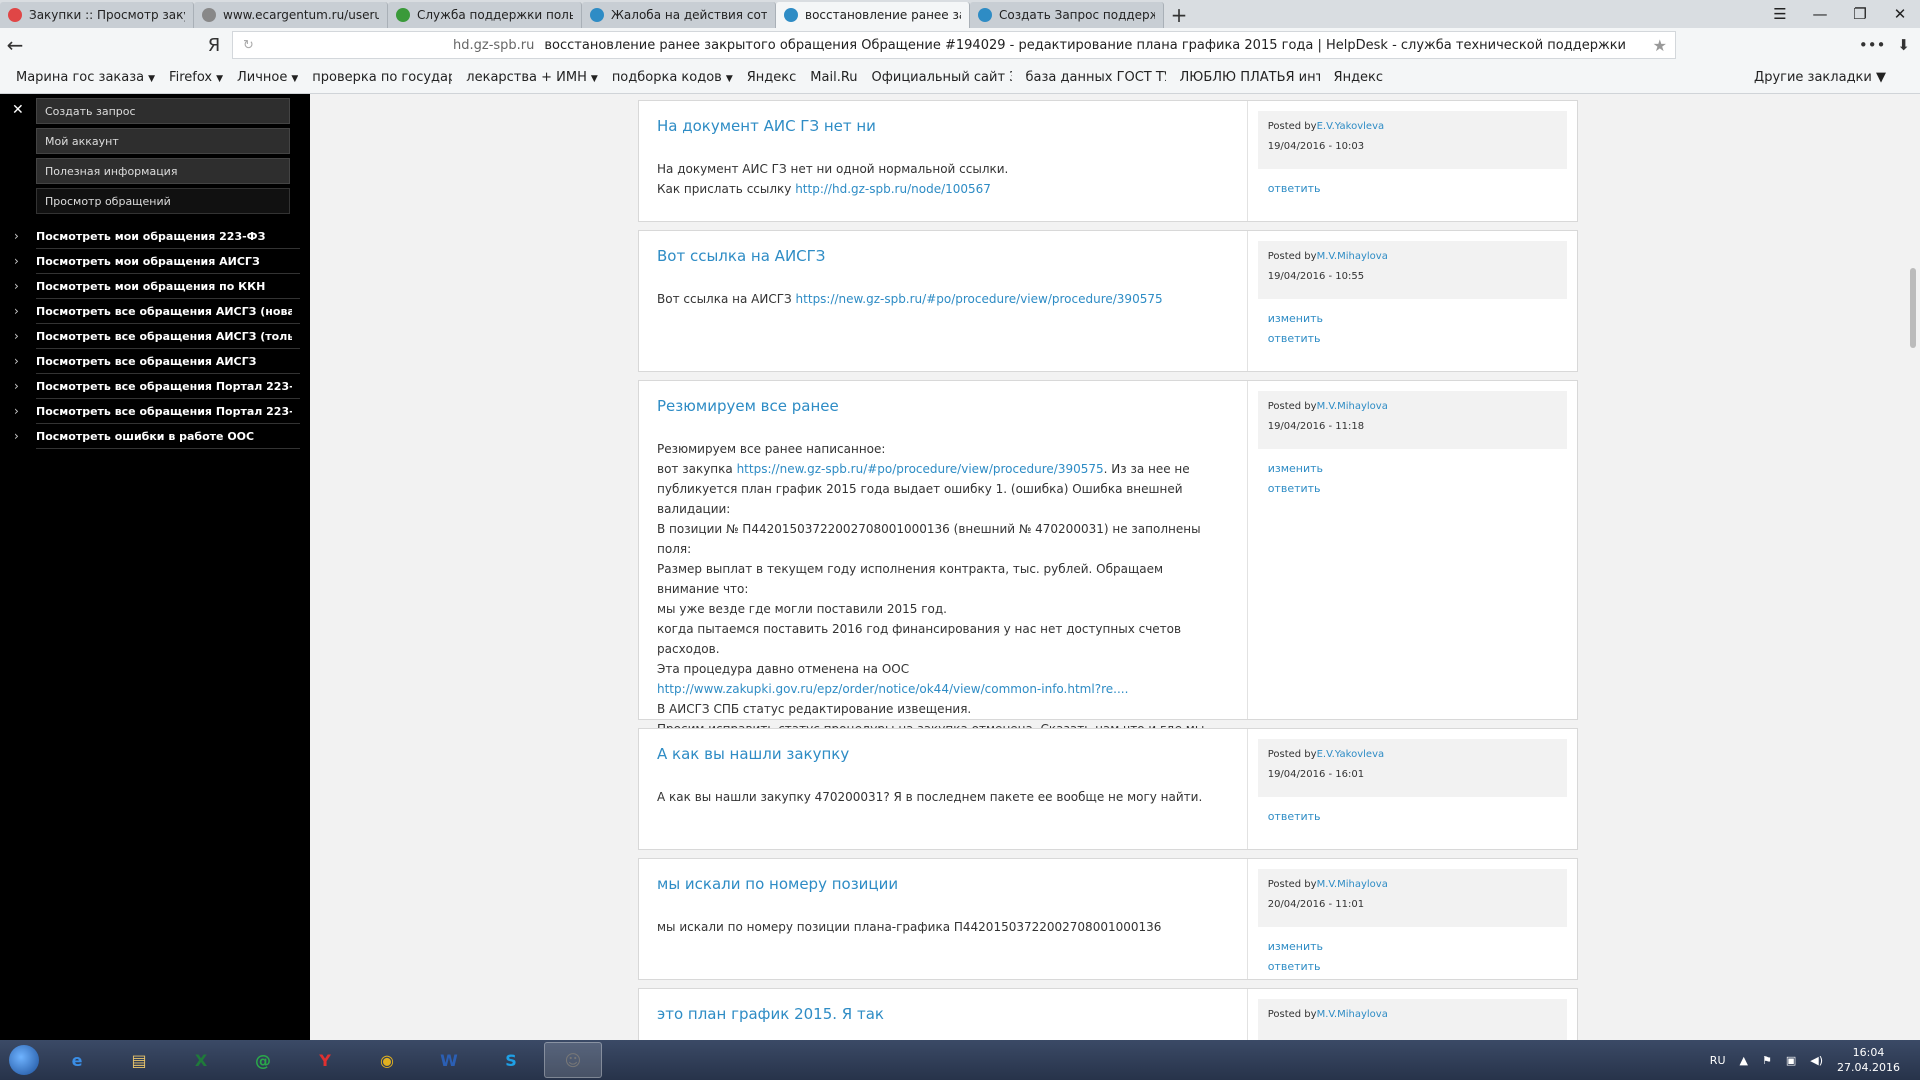 This screenshot has width=1920, height=1080. Describe the element at coordinates (893, 189) in the screenshot. I see `comment-link: http://hd.gz-spb.ru/node/100567` at that location.